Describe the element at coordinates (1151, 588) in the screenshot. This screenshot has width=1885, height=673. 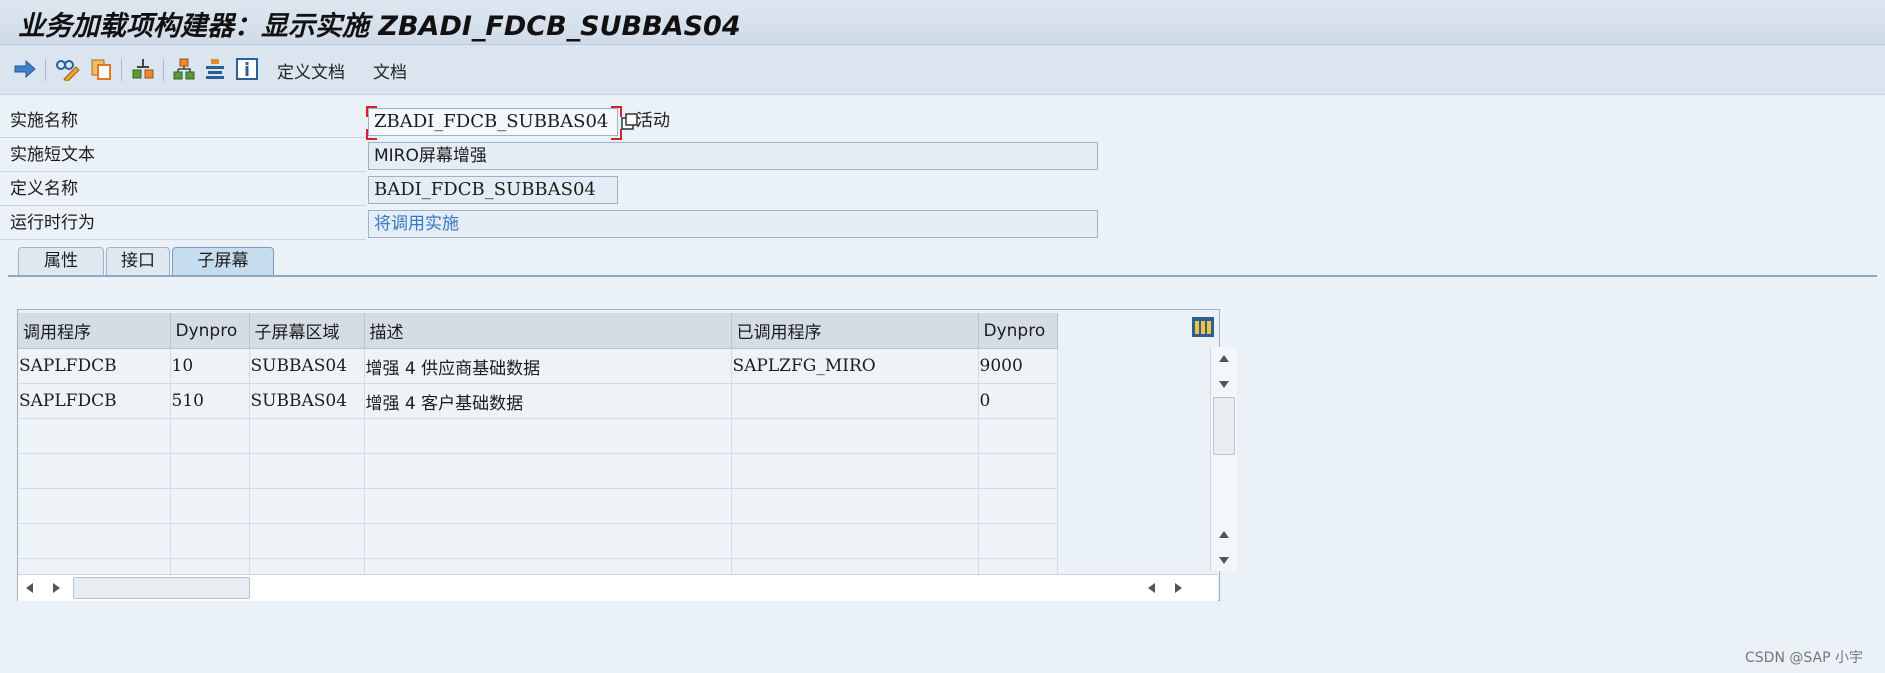
I see `scroll-left-end-icon` at that location.